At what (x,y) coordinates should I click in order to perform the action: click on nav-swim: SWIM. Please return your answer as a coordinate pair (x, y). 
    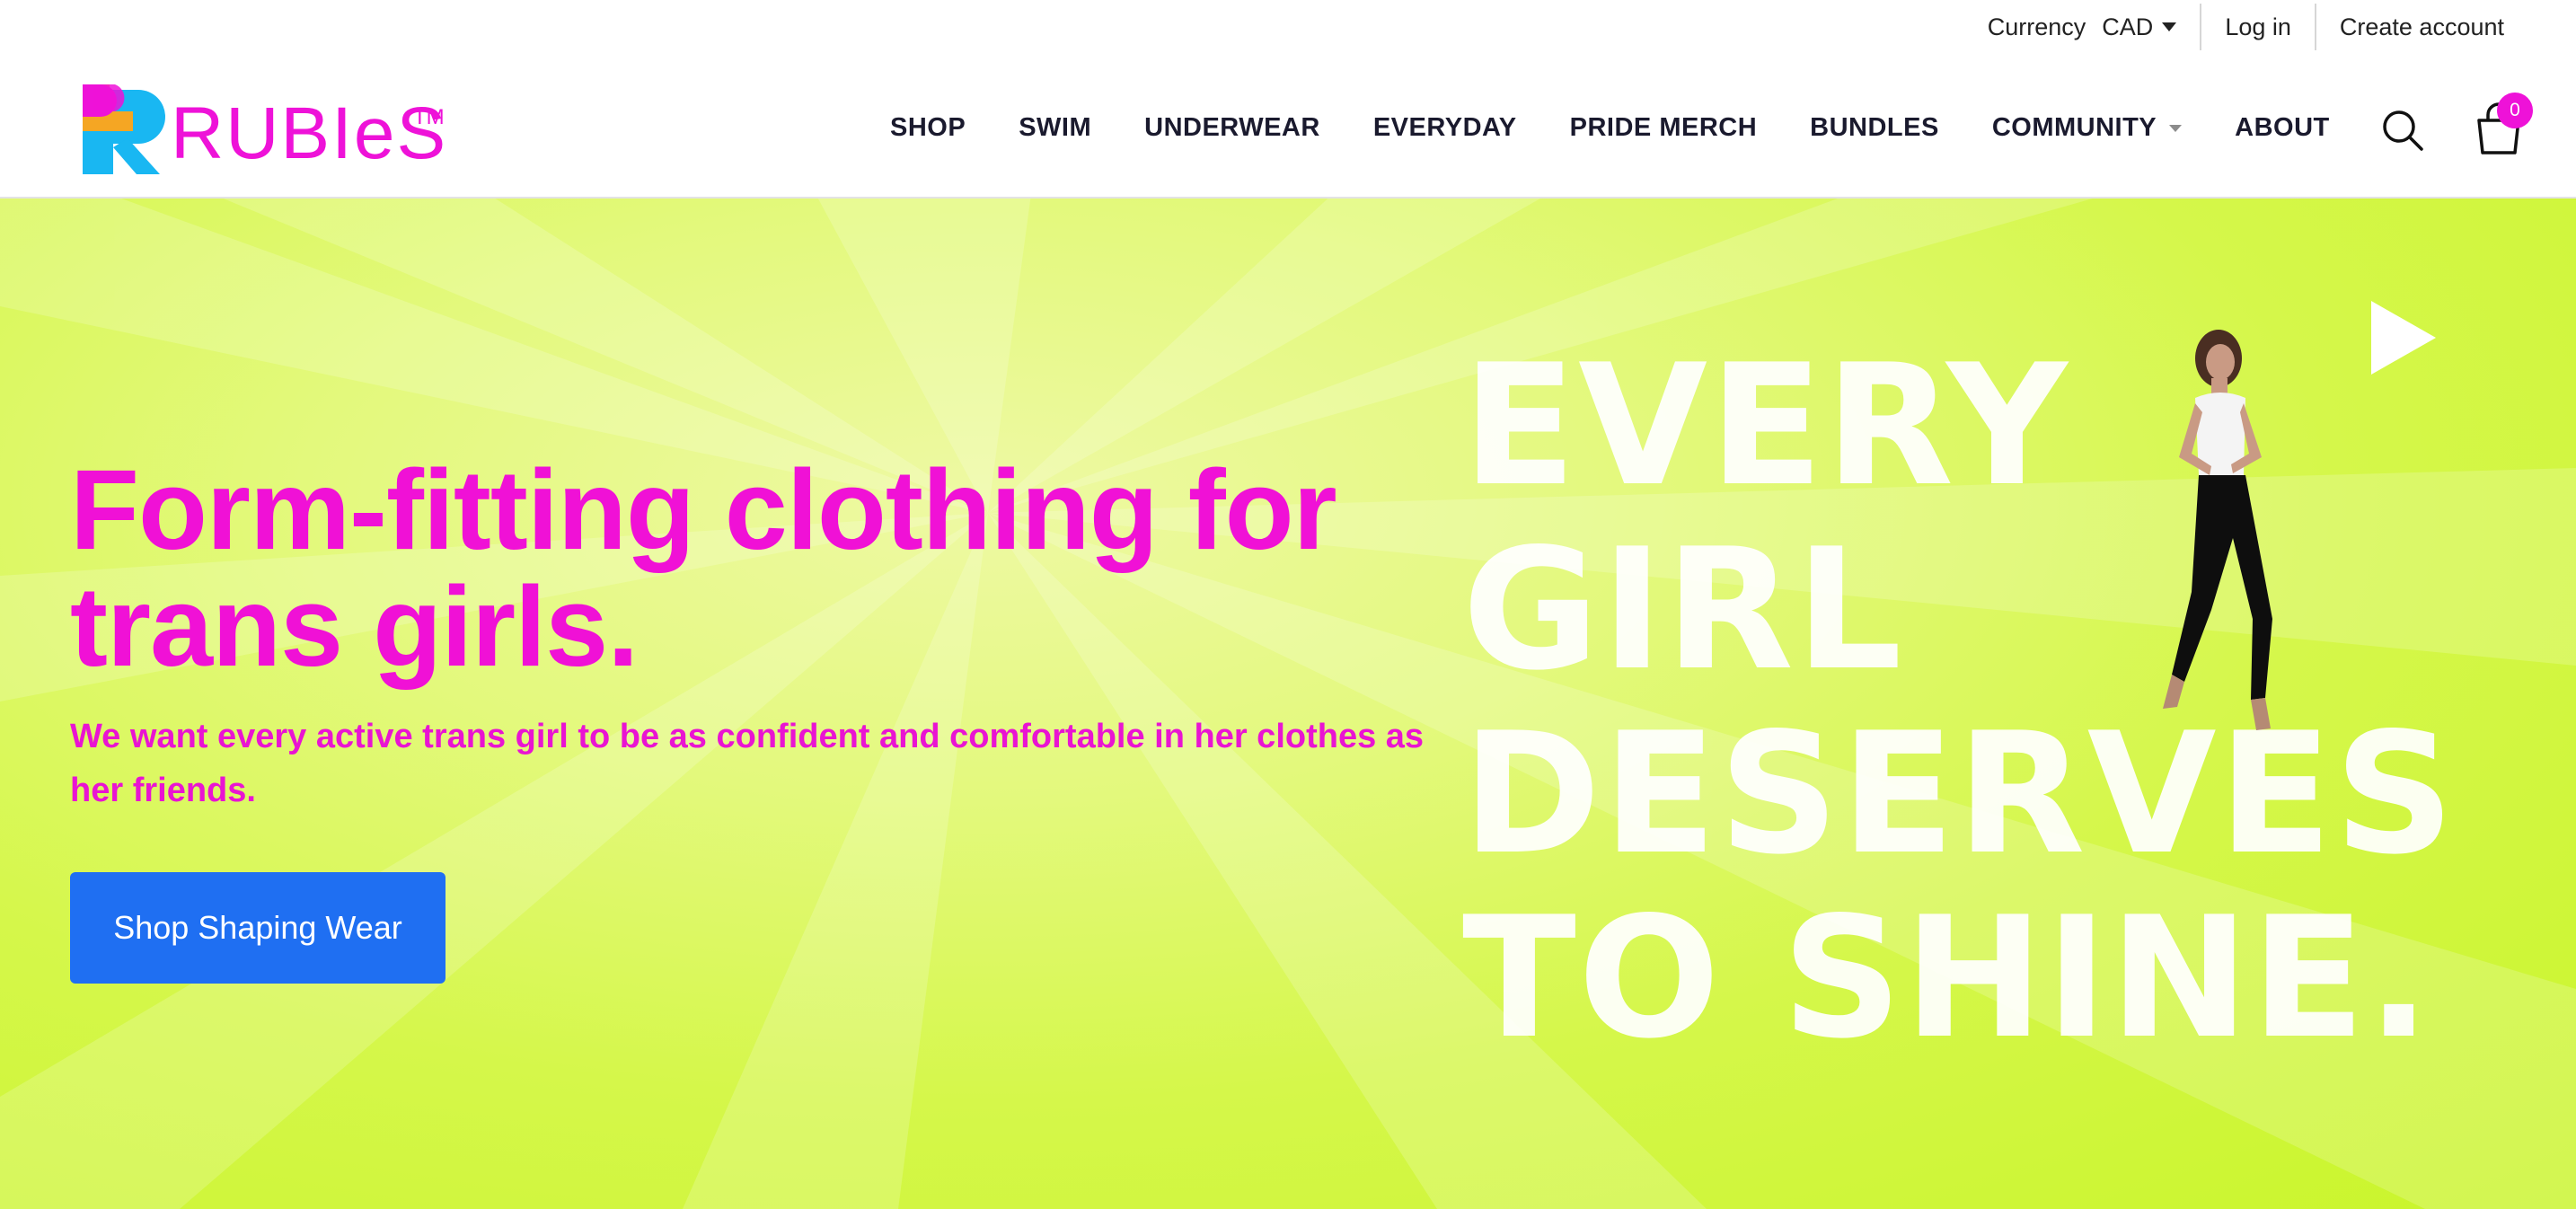
    Looking at the image, I should click on (1055, 128).